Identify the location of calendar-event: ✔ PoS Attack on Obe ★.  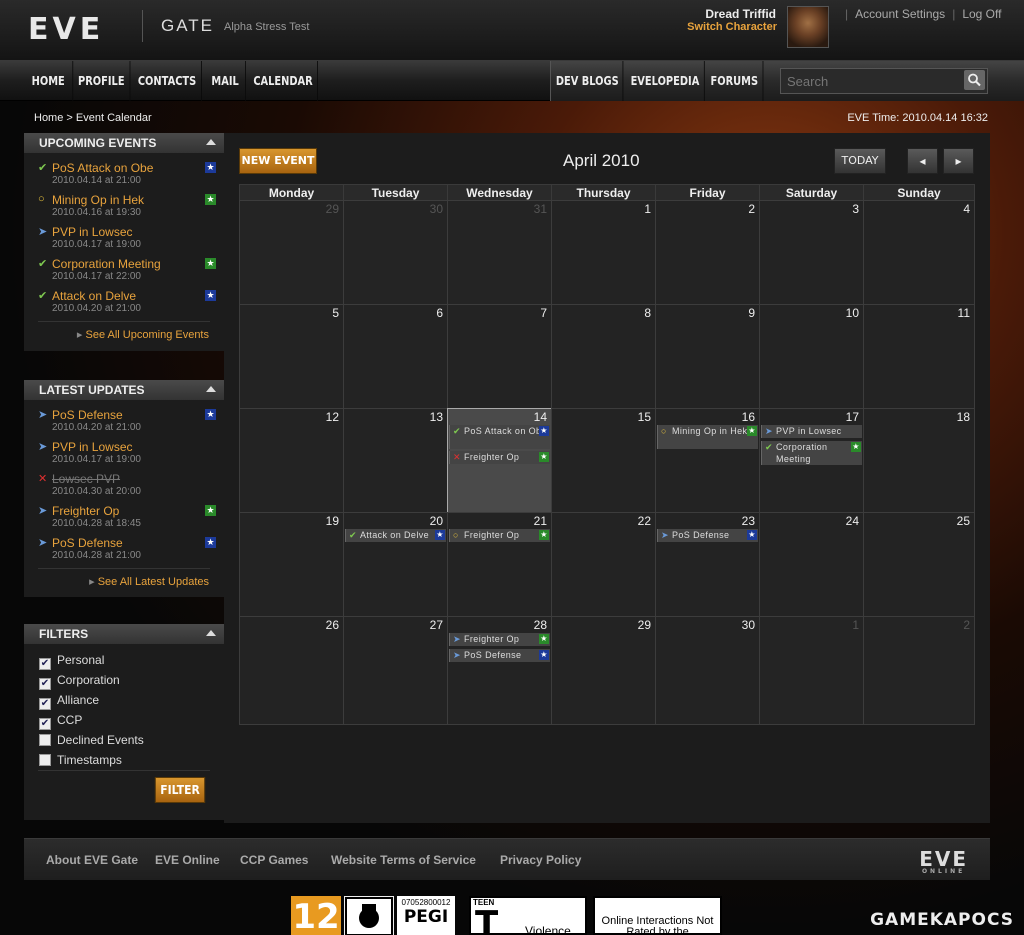
(499, 437).